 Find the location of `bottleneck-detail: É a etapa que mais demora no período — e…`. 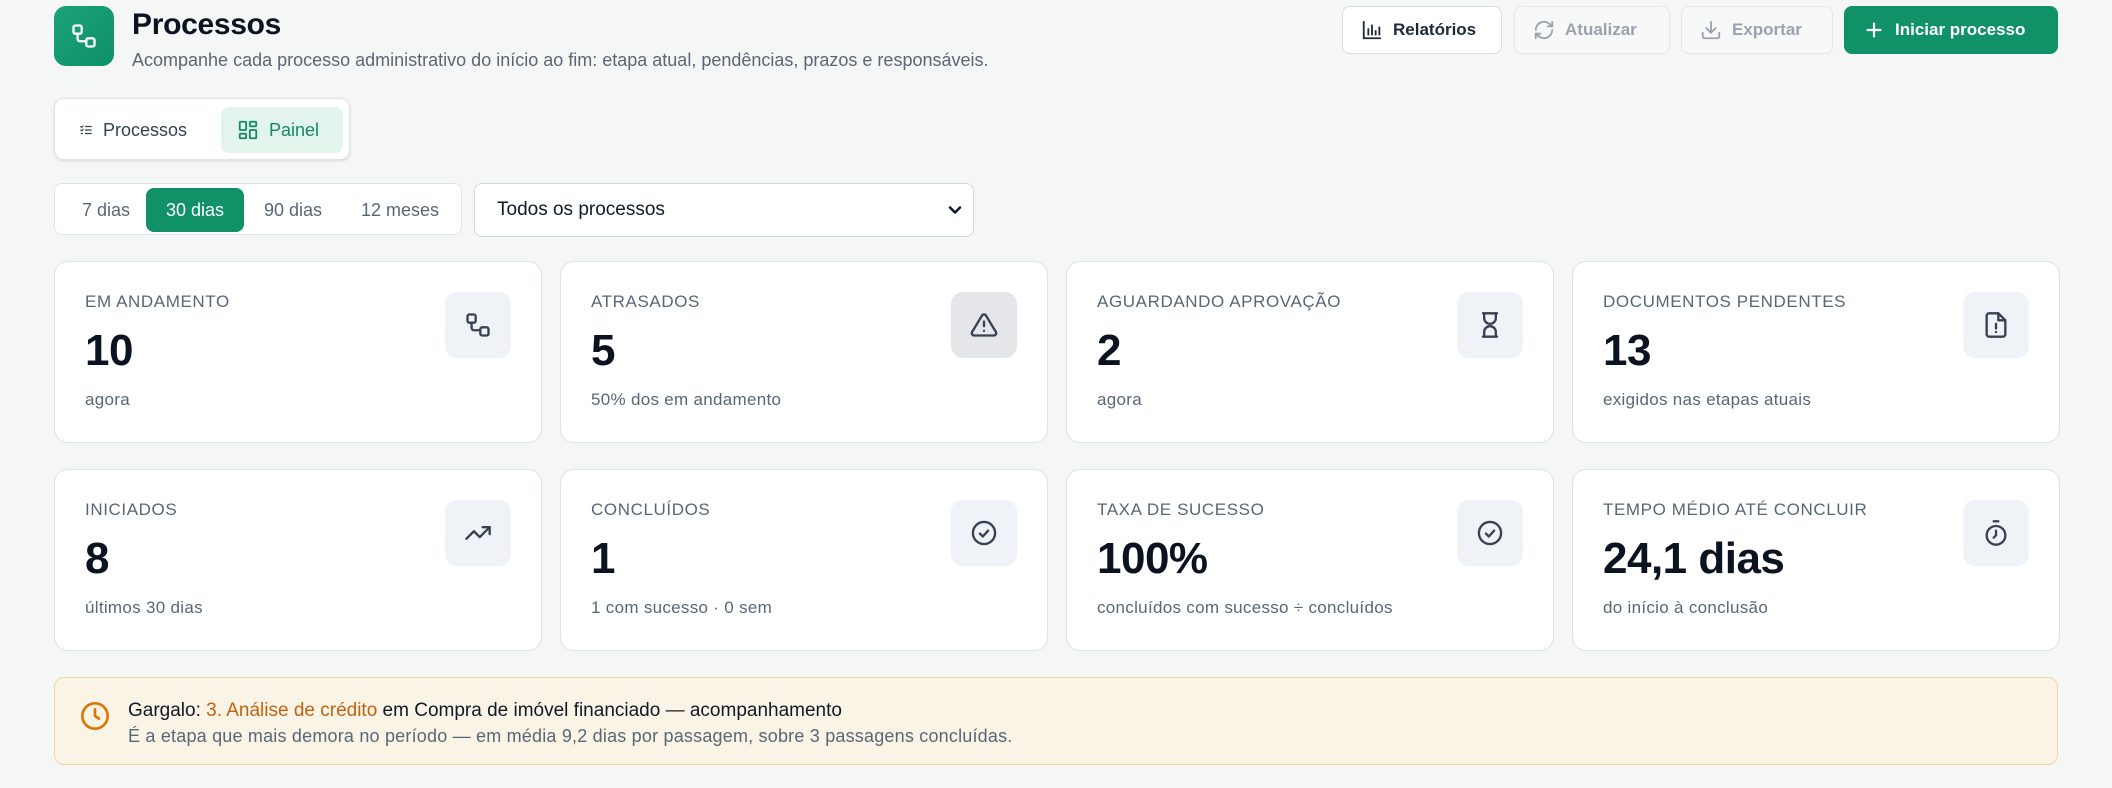

bottleneck-detail: É a etapa que mais demora no período — e… is located at coordinates (570, 736).